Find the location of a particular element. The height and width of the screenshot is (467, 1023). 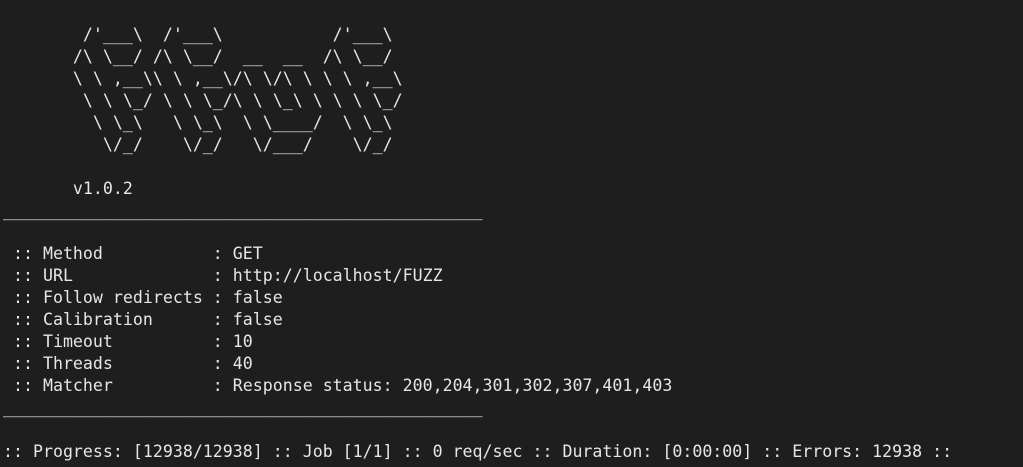

config-timeout: :: Timeout : 10 is located at coordinates (128, 341).